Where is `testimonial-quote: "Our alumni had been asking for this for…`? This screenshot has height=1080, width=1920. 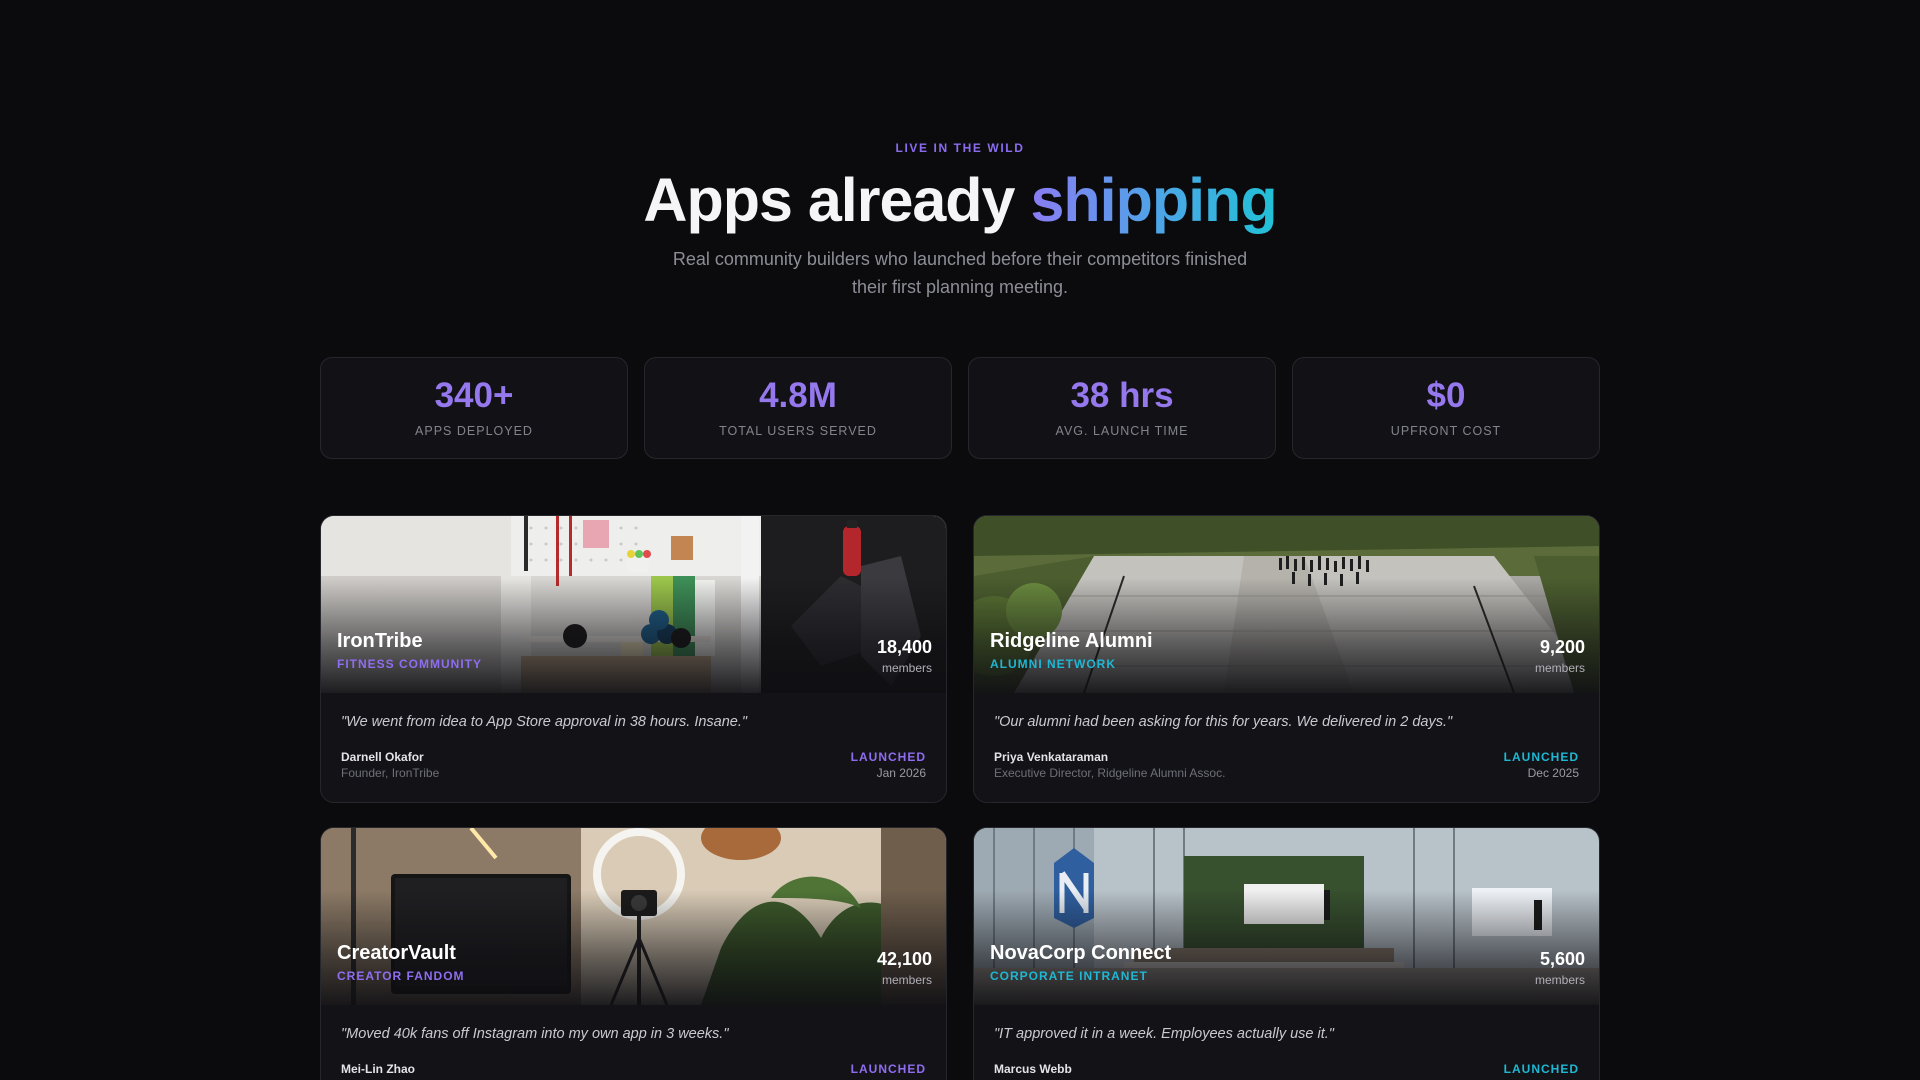 testimonial-quote: "Our alumni had been asking for this for… is located at coordinates (1223, 722).